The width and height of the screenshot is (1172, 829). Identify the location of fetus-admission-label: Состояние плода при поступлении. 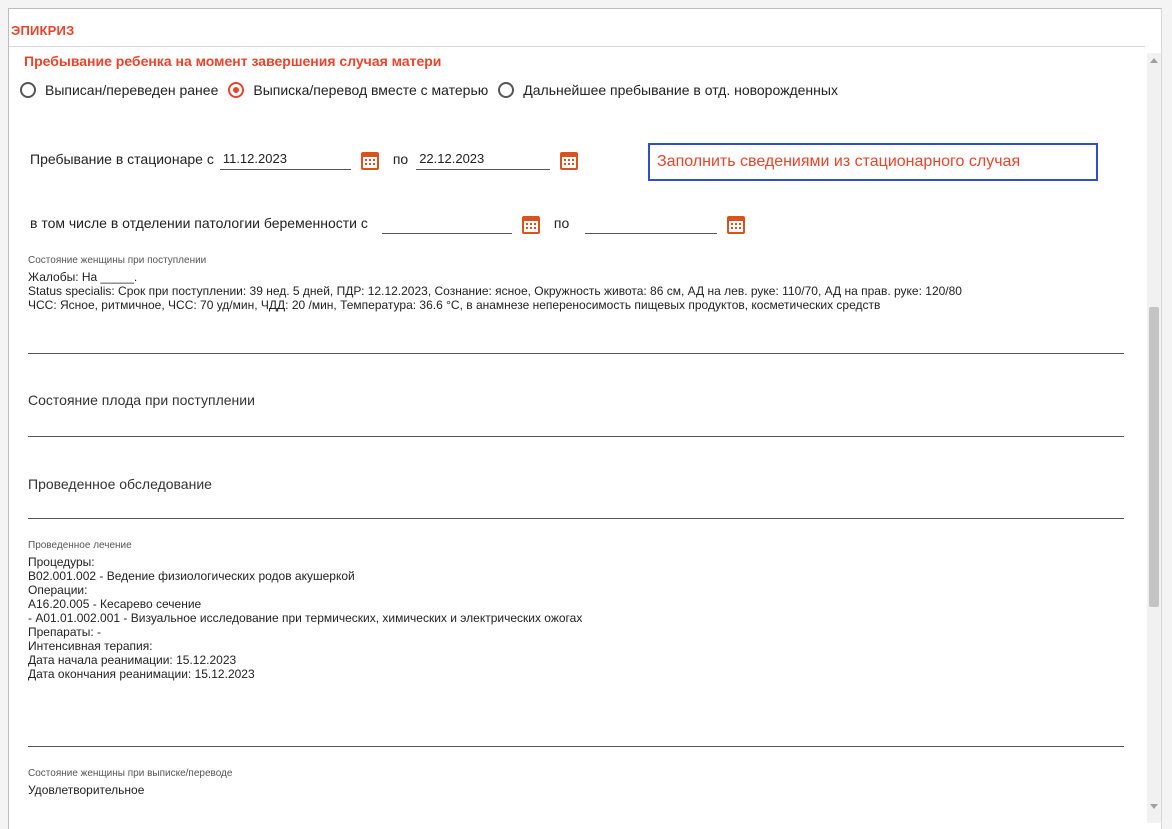
(141, 400).